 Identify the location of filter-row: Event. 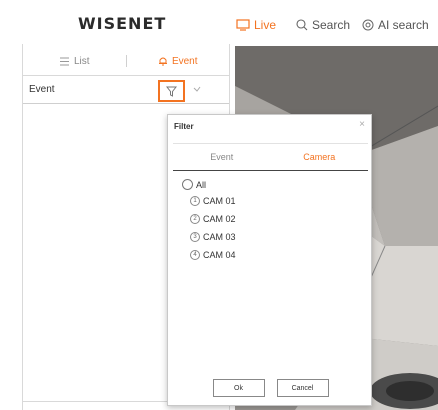
(126, 90).